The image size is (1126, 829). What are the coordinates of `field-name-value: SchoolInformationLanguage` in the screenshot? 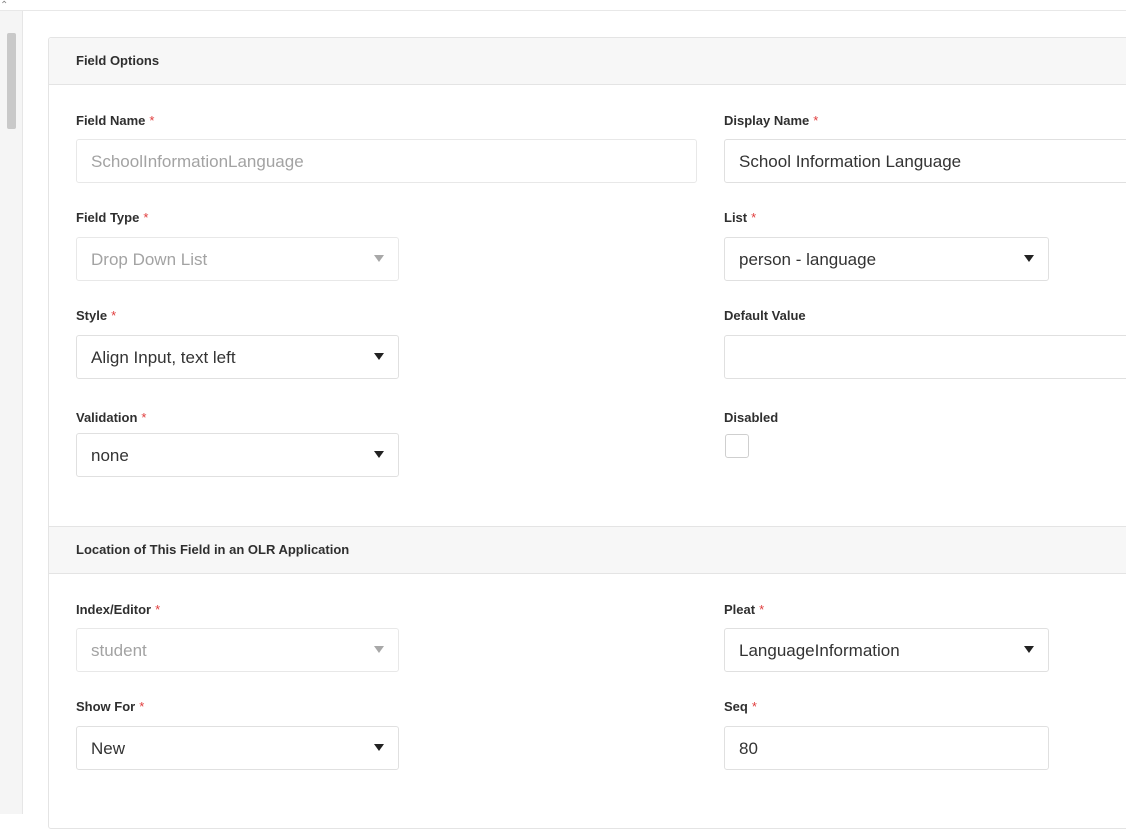 It's located at (197, 161).